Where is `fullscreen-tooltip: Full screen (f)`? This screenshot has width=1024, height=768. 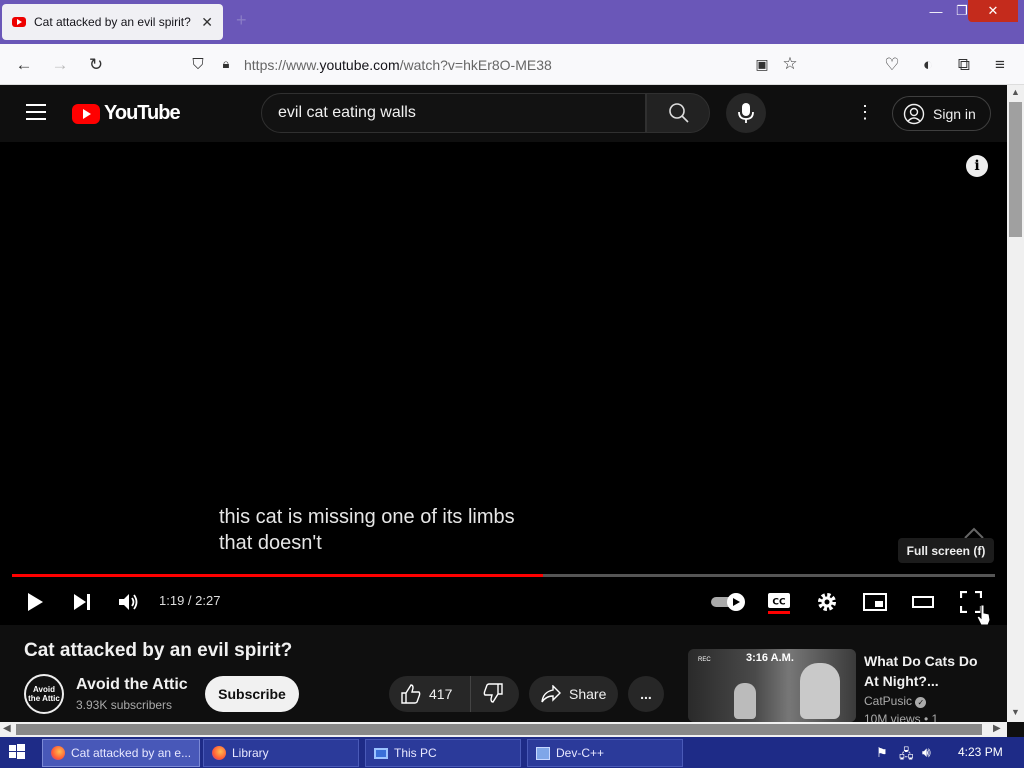 fullscreen-tooltip: Full screen (f) is located at coordinates (946, 550).